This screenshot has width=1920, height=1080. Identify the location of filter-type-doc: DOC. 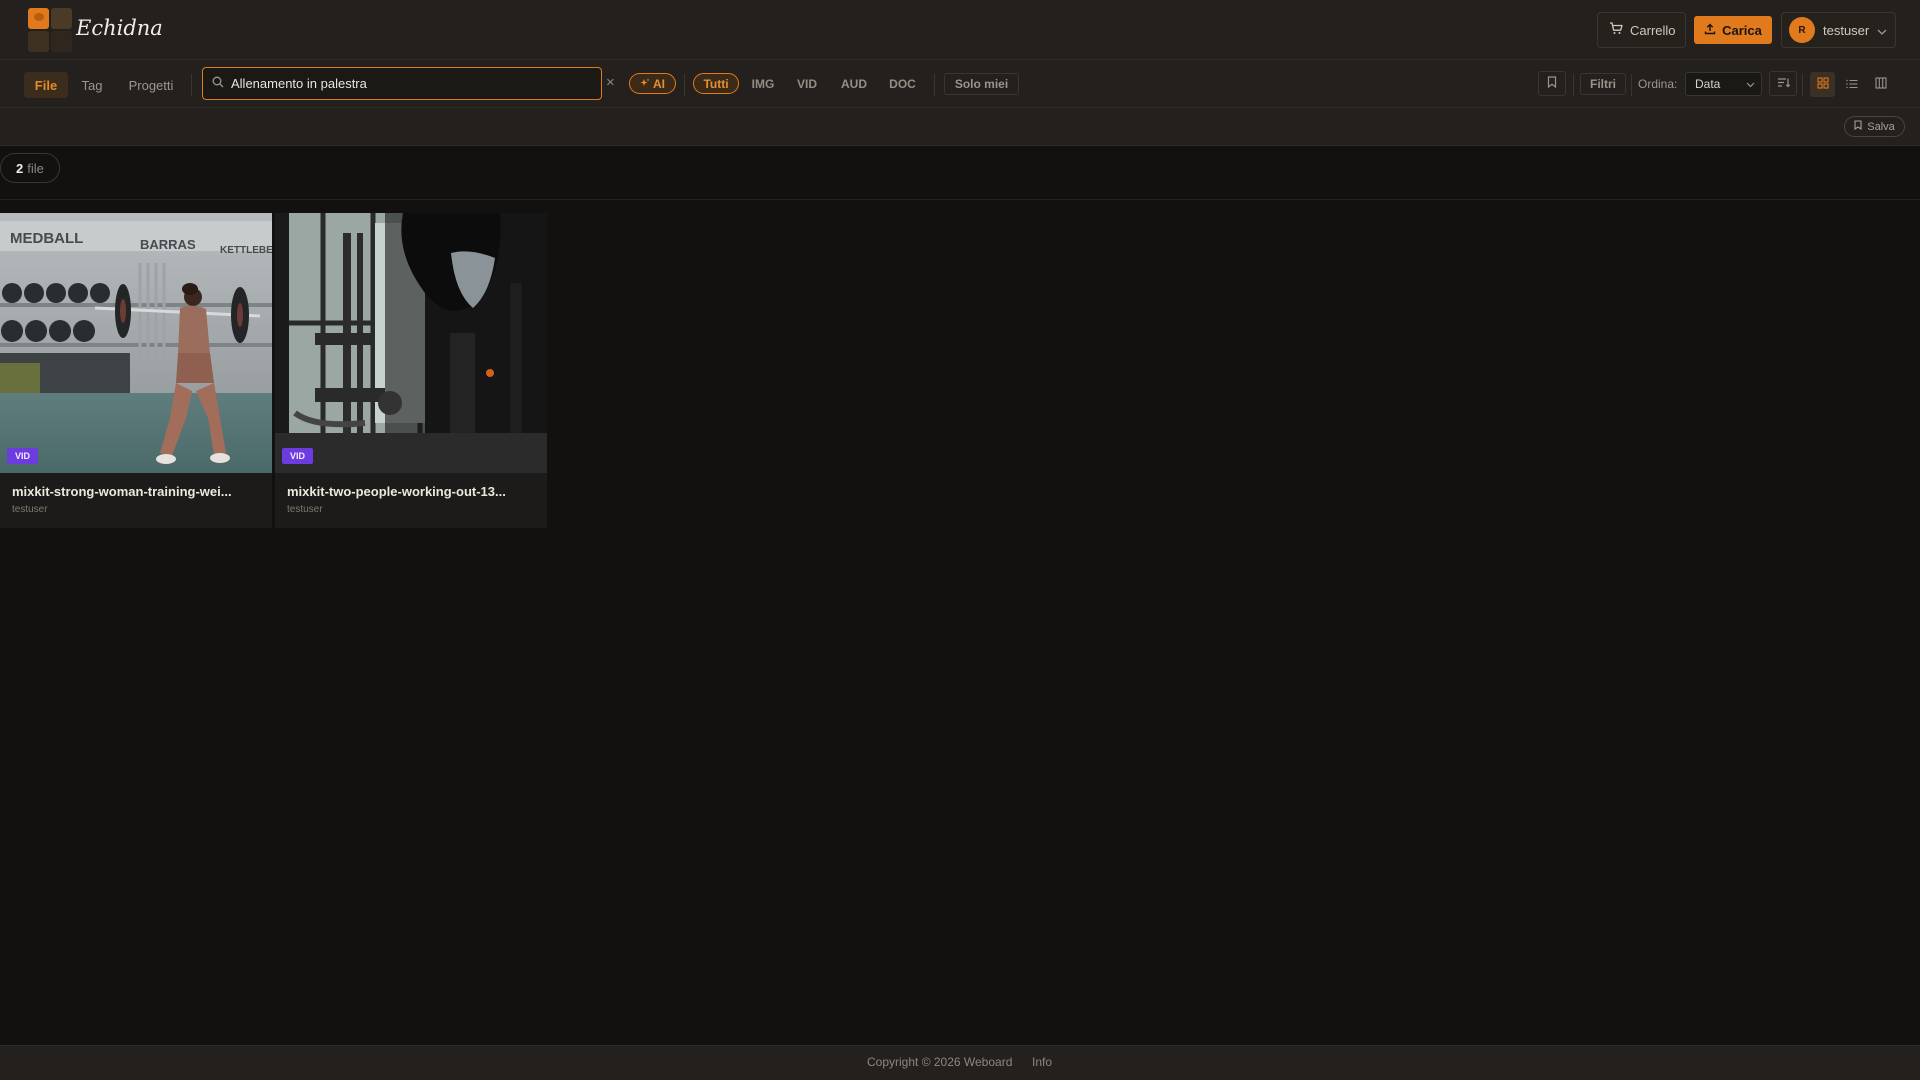
(902, 83).